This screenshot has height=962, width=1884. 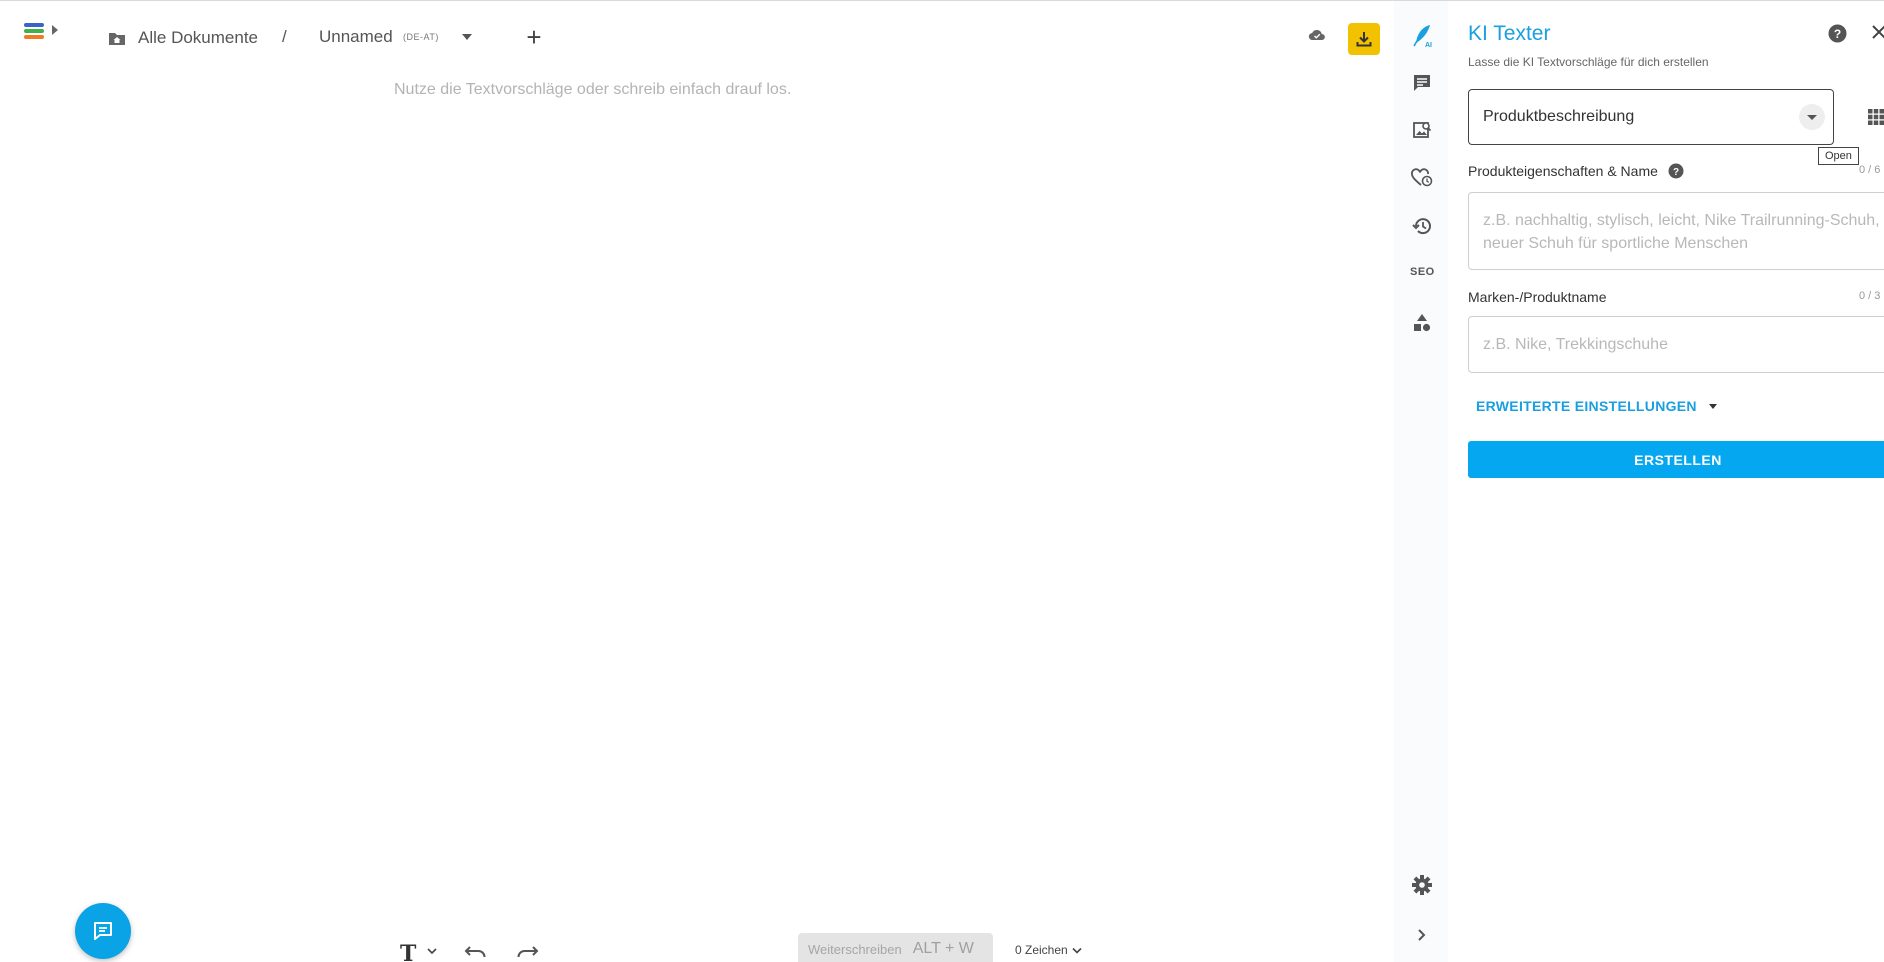 What do you see at coordinates (943, 948) in the screenshot?
I see `continue-writing-shortcut: ALT + W` at bounding box center [943, 948].